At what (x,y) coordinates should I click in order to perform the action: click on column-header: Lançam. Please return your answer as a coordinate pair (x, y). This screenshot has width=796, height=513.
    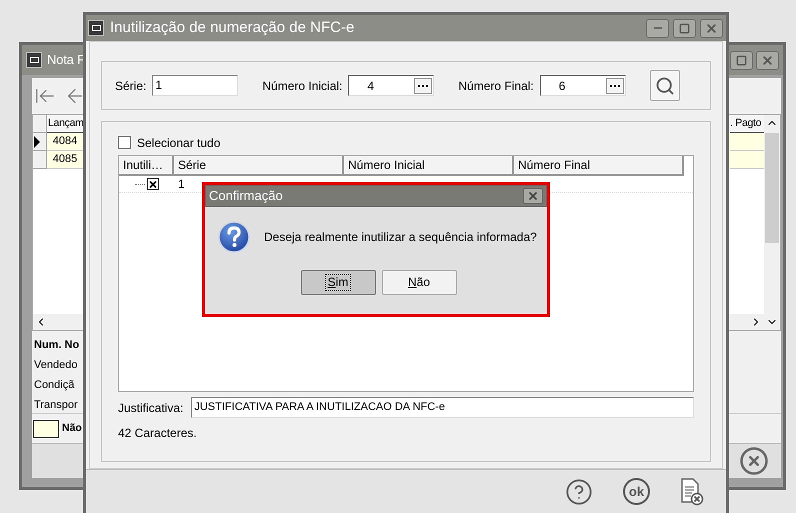
    Looking at the image, I should click on (65, 124).